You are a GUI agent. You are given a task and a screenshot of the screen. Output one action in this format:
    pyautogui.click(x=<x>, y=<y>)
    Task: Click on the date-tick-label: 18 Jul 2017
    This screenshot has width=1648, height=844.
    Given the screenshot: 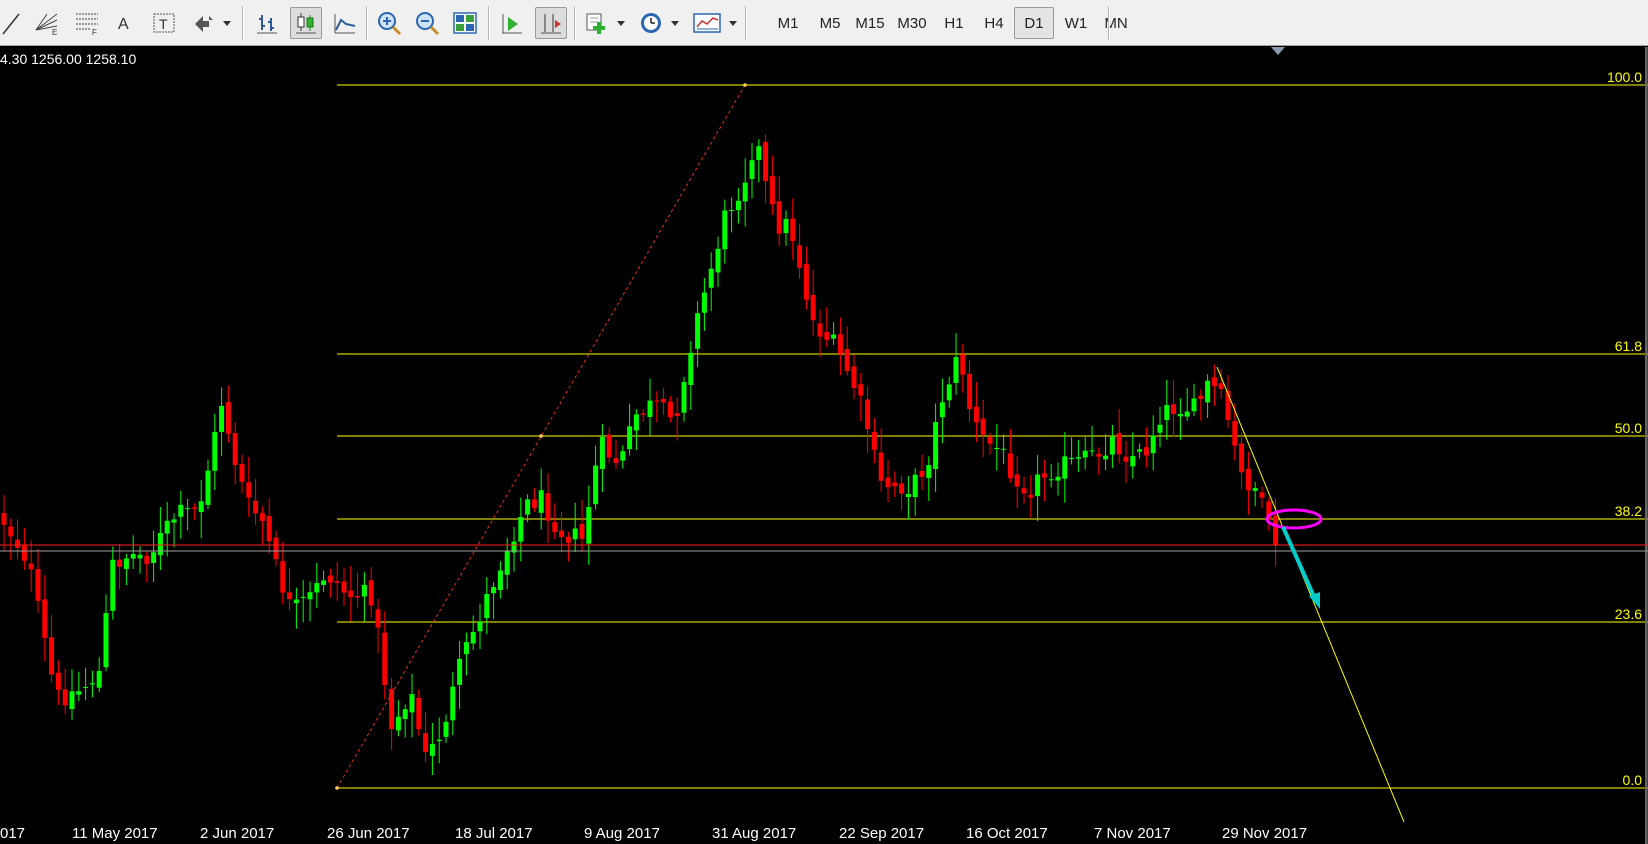 What is the action you would take?
    pyautogui.click(x=494, y=833)
    